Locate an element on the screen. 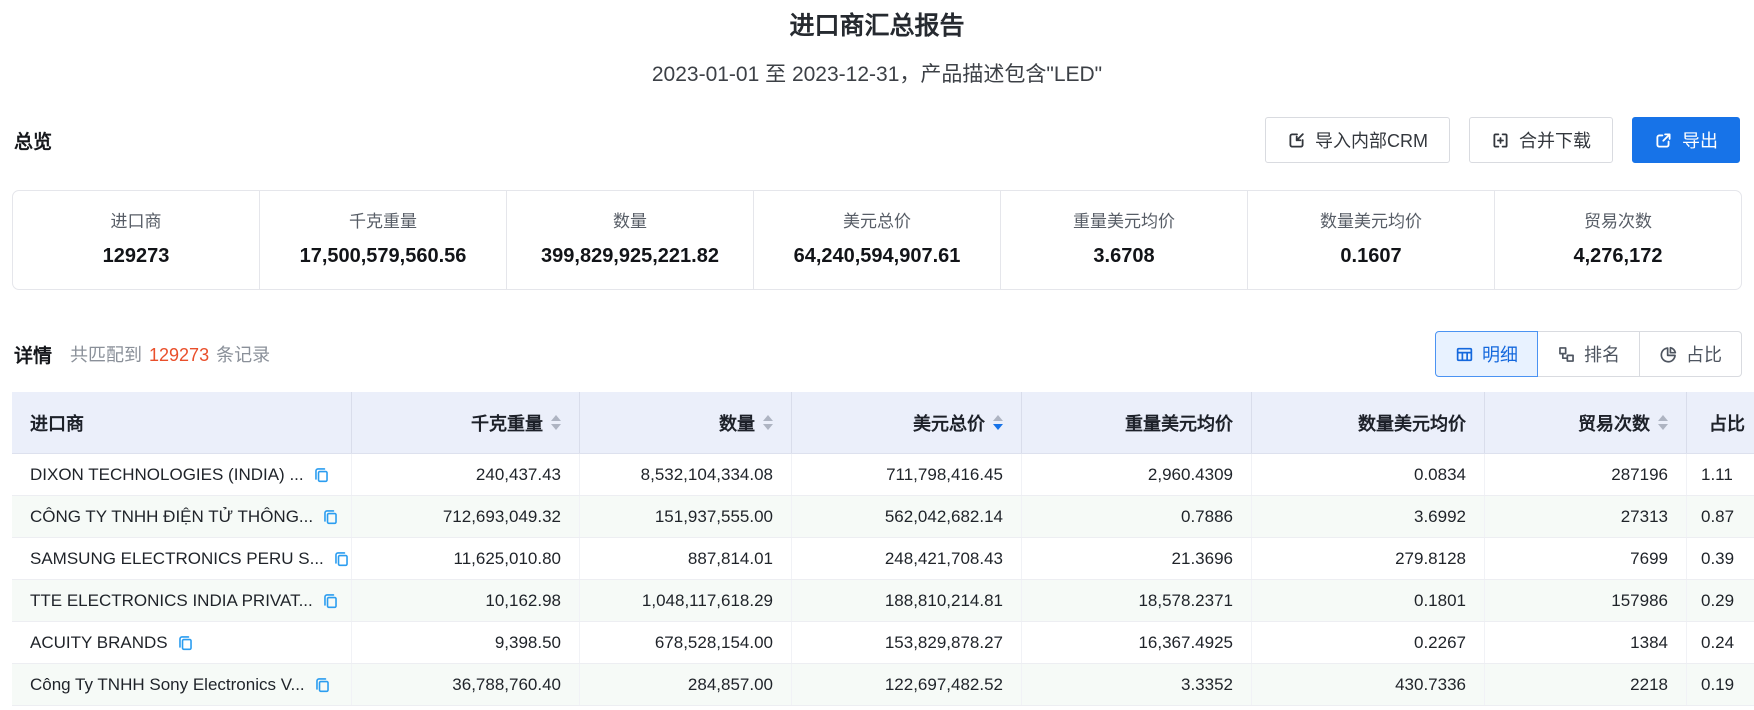 The height and width of the screenshot is (710, 1754). share-cell: 0.24 is located at coordinates (1718, 642).